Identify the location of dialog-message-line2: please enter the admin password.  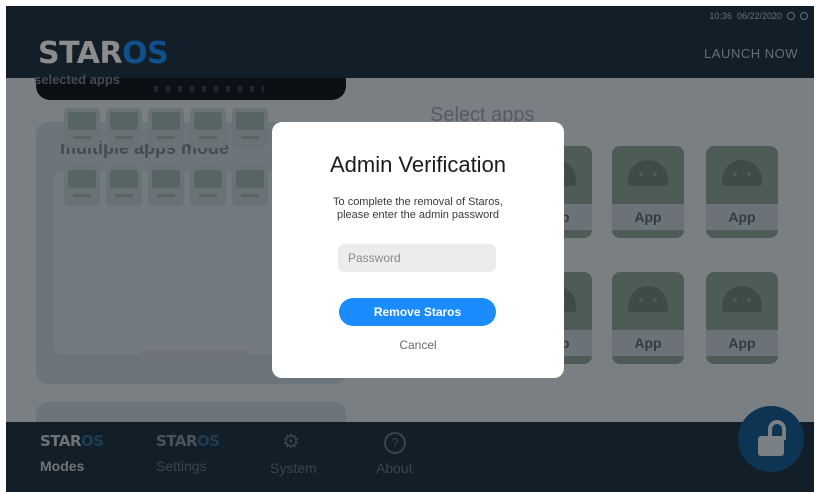
(418, 215).